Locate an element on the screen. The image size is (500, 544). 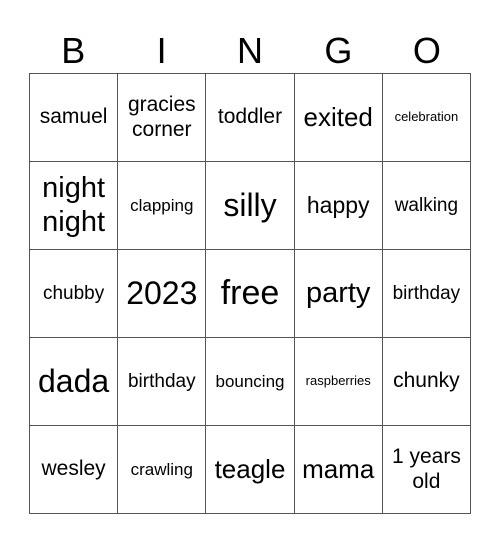
bingo-cell: exited is located at coordinates (338, 118).